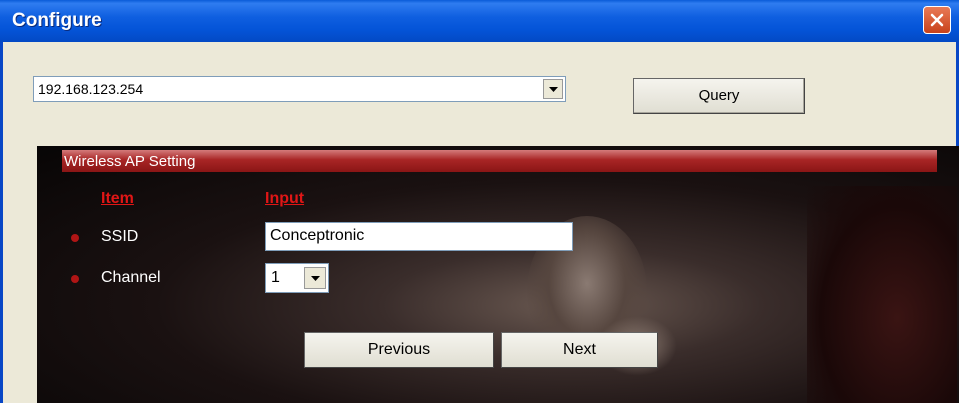 This screenshot has width=959, height=403. I want to click on ip-address-select: 192.168.123.254, so click(299, 89).